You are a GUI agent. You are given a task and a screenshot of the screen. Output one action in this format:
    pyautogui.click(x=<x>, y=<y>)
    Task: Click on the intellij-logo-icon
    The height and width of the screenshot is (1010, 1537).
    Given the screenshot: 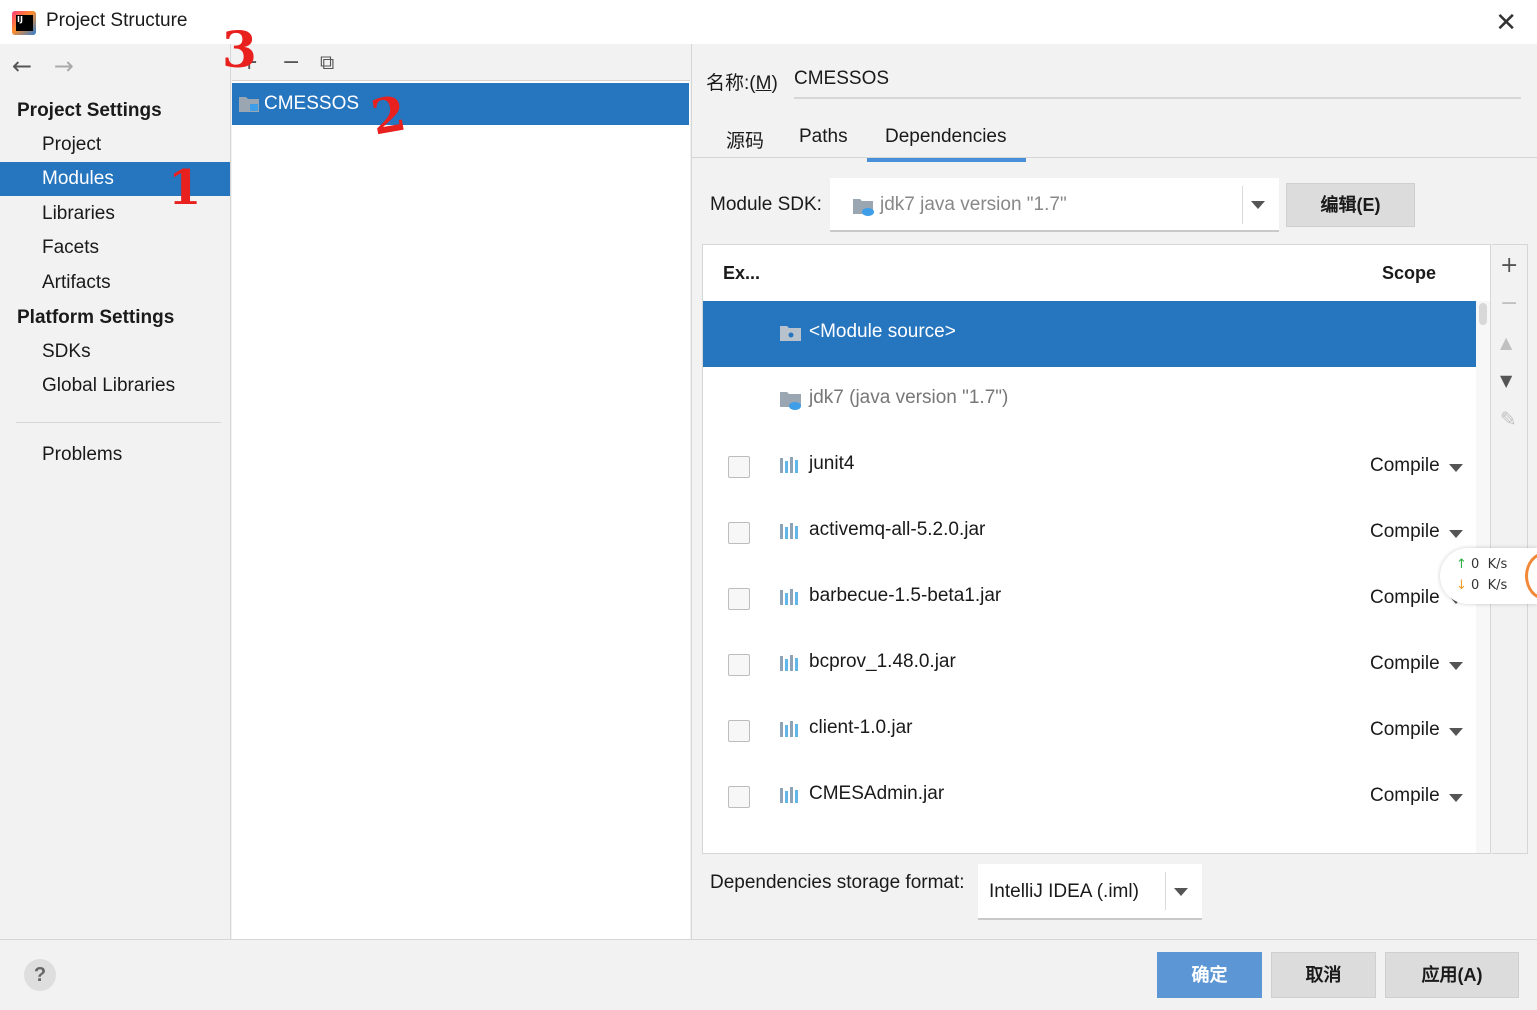 What is the action you would take?
    pyautogui.click(x=24, y=23)
    